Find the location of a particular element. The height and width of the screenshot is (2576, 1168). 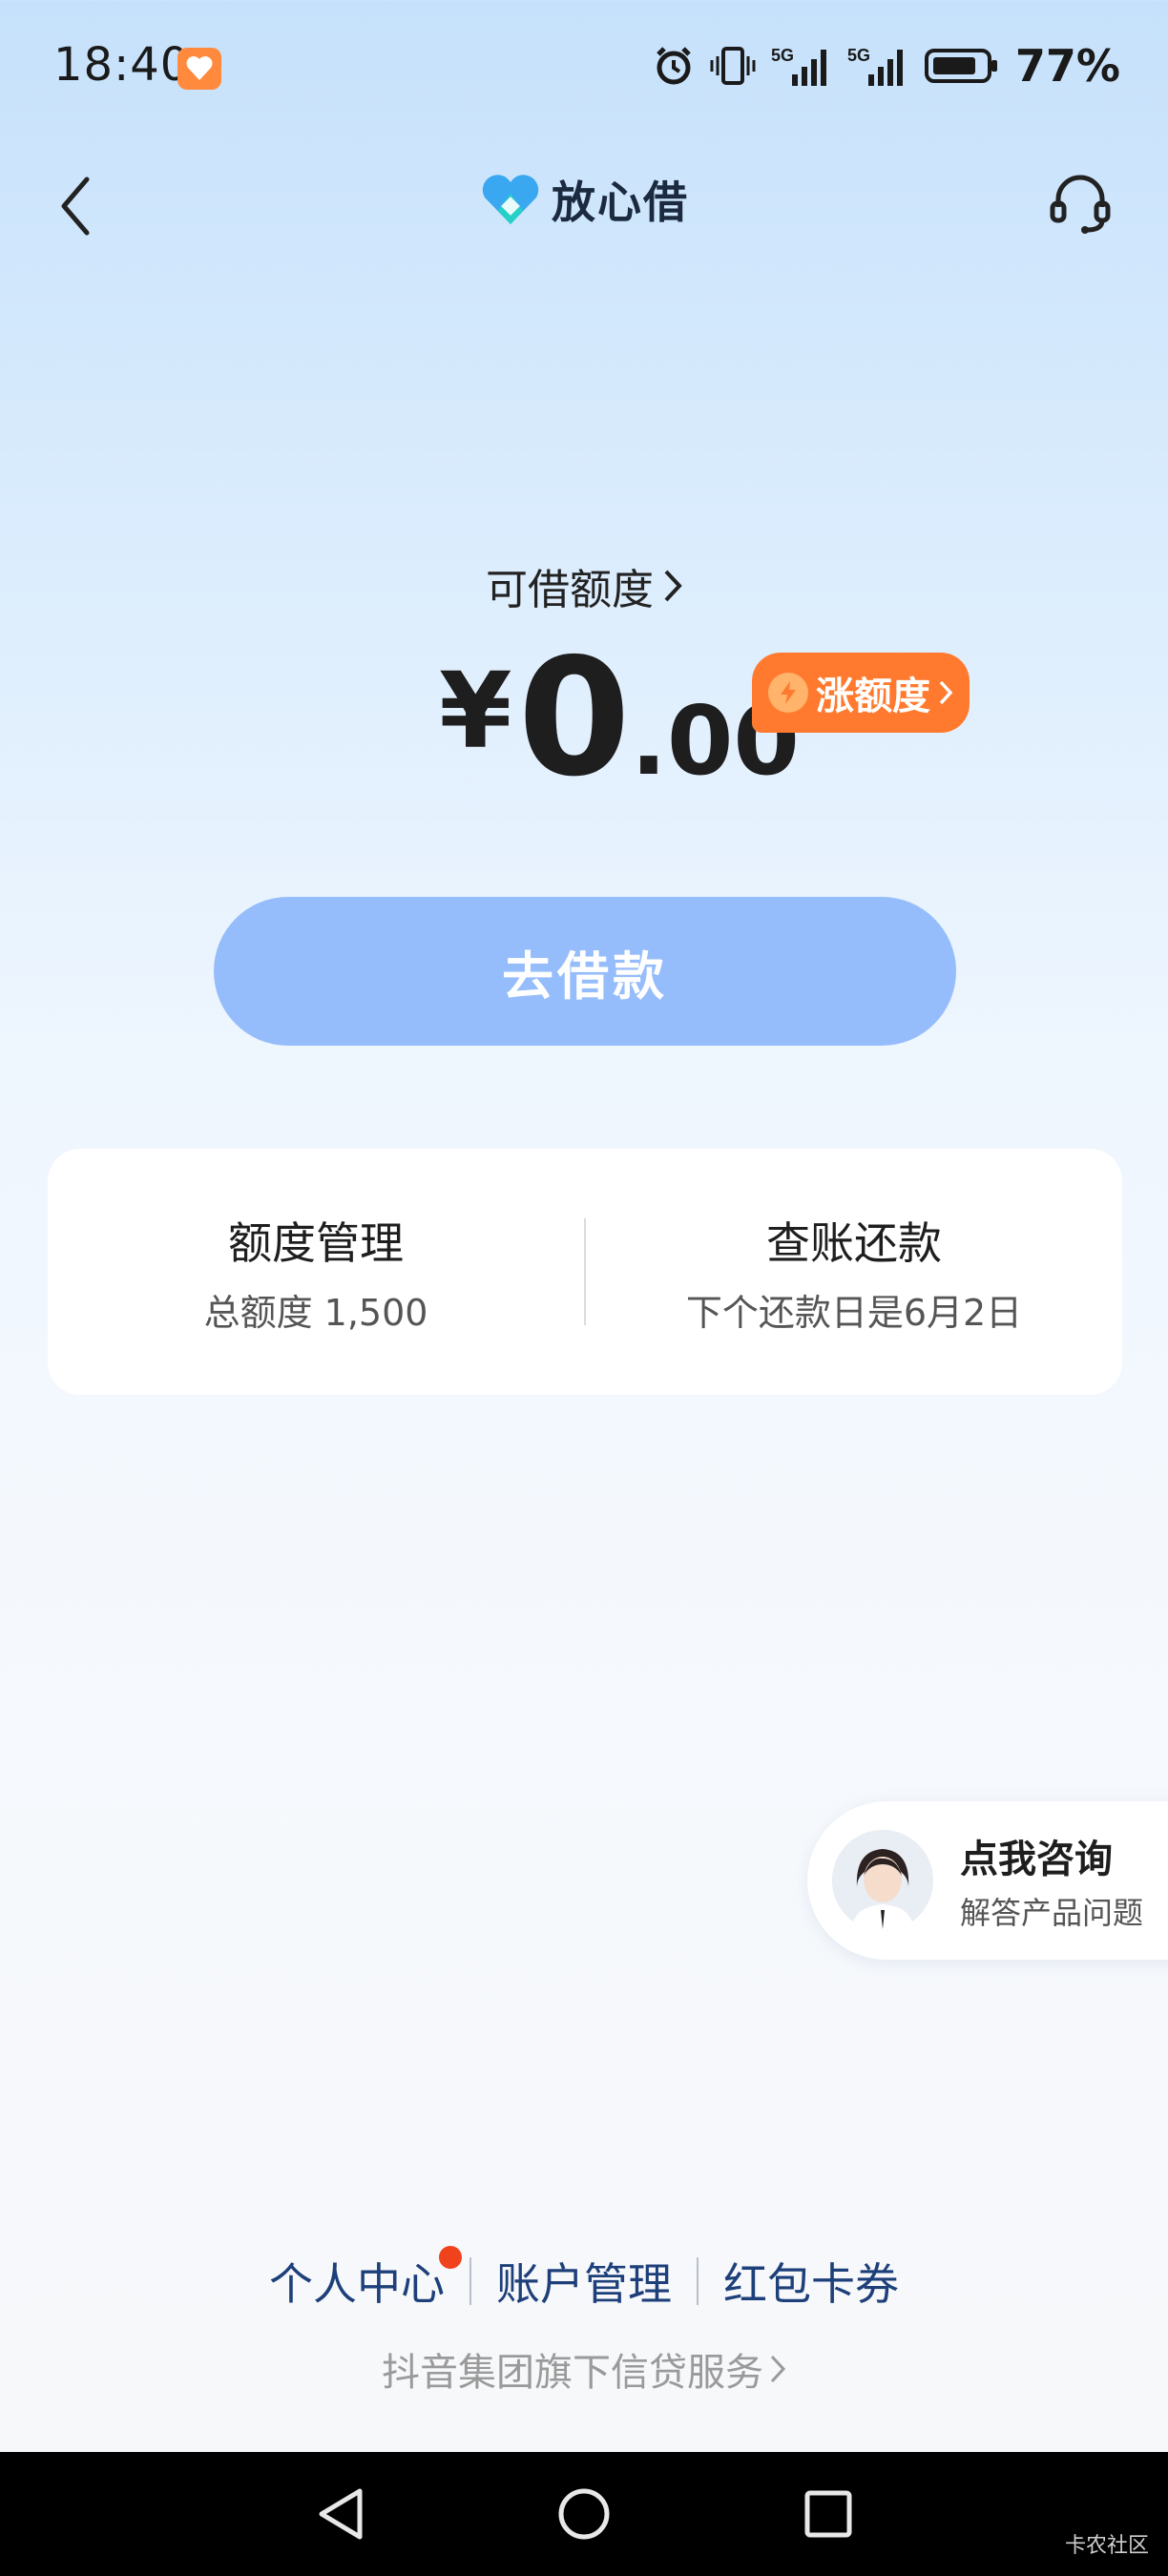

raise-credit-button: 涨额度 is located at coordinates (861, 693).